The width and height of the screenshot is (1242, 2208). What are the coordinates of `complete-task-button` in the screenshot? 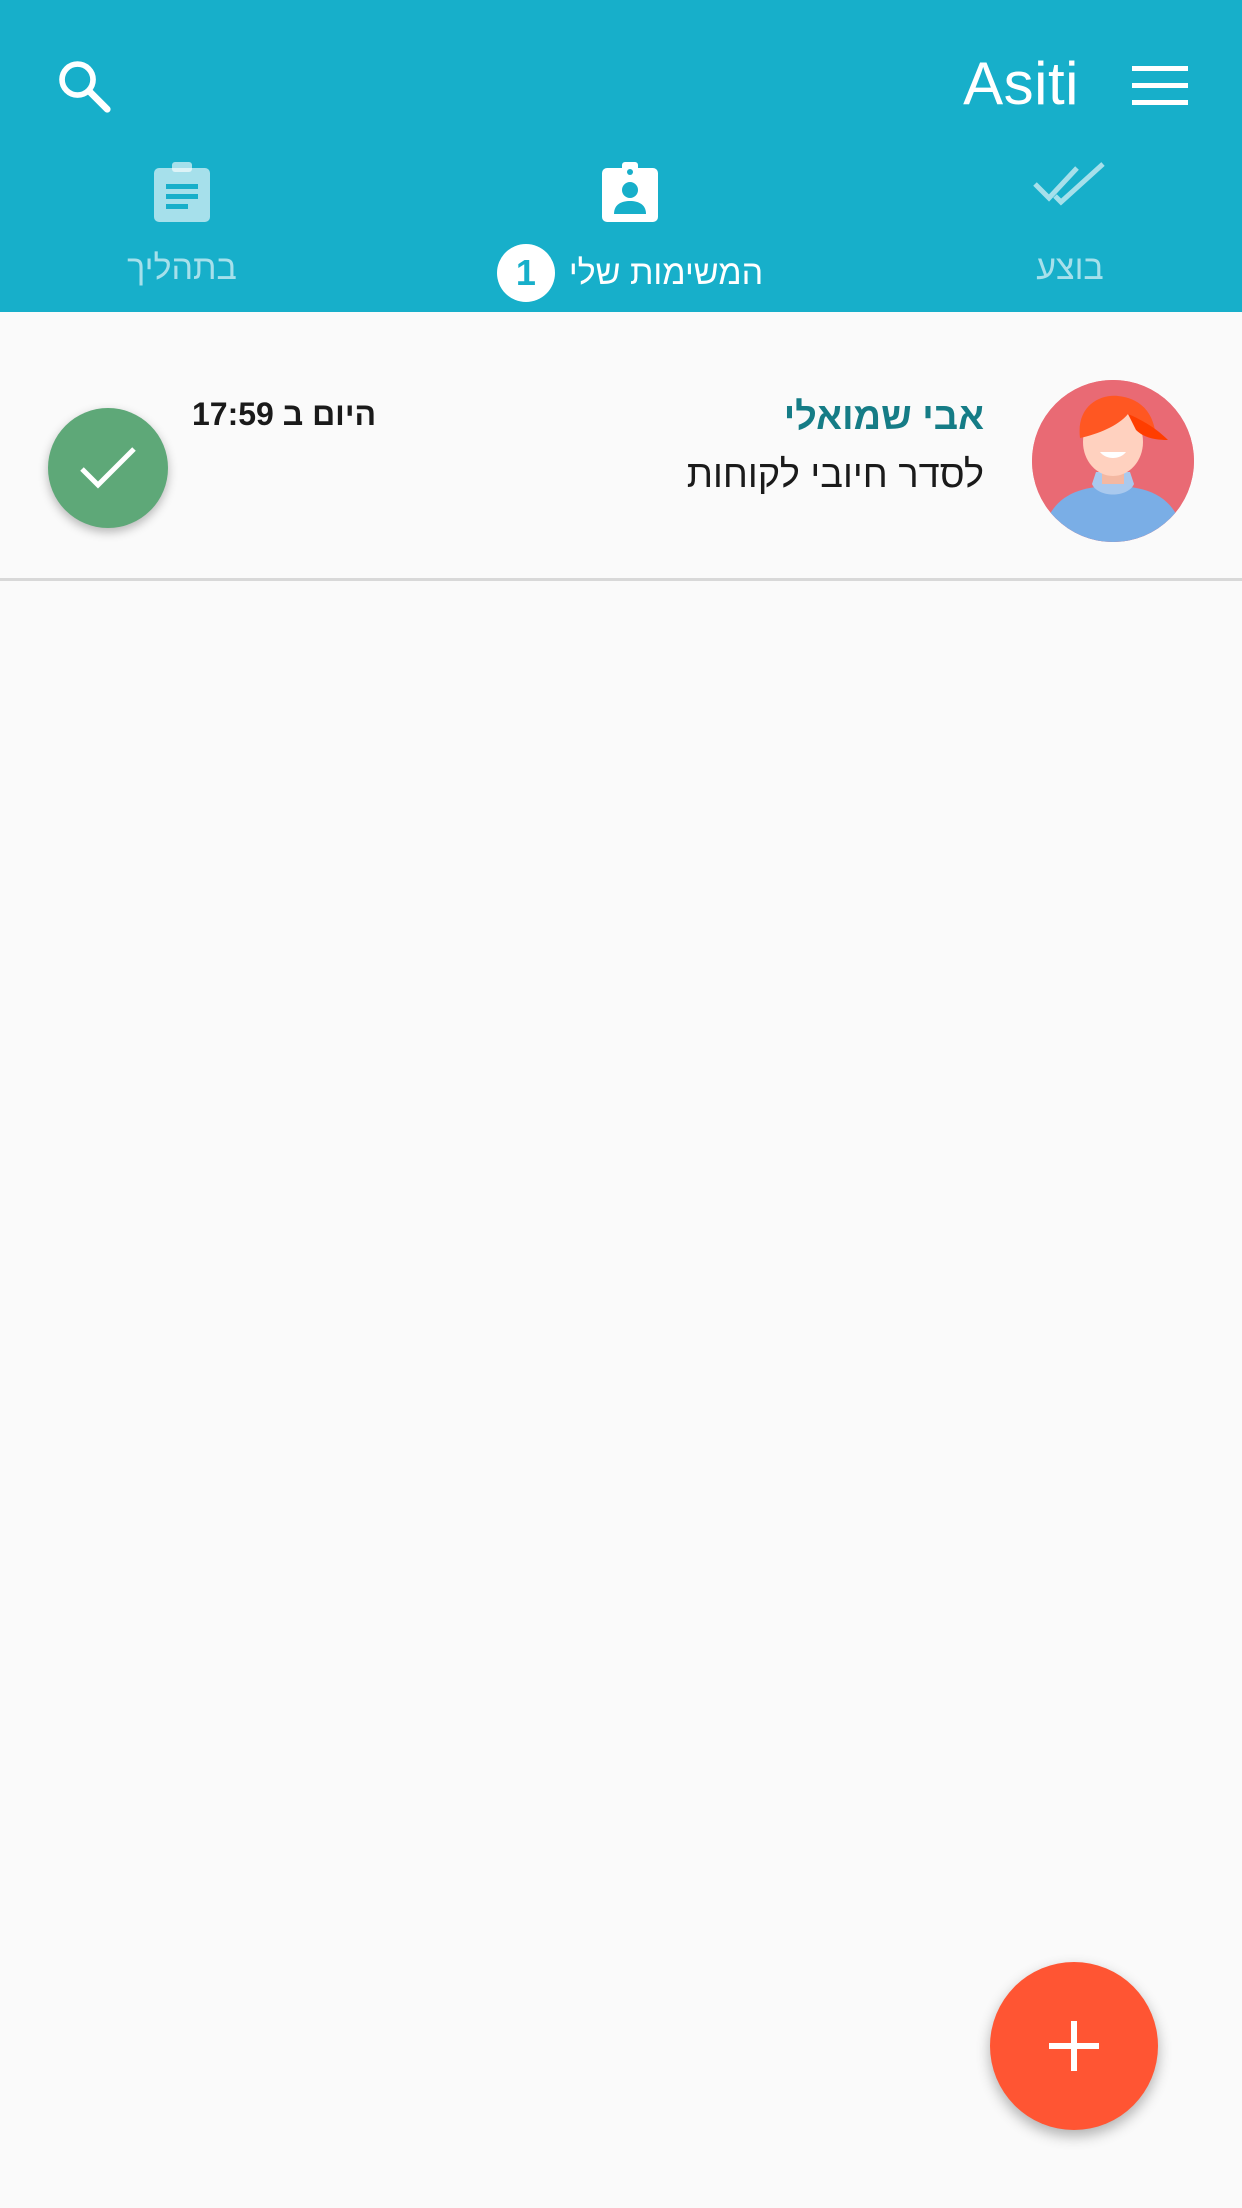 It's located at (108, 468).